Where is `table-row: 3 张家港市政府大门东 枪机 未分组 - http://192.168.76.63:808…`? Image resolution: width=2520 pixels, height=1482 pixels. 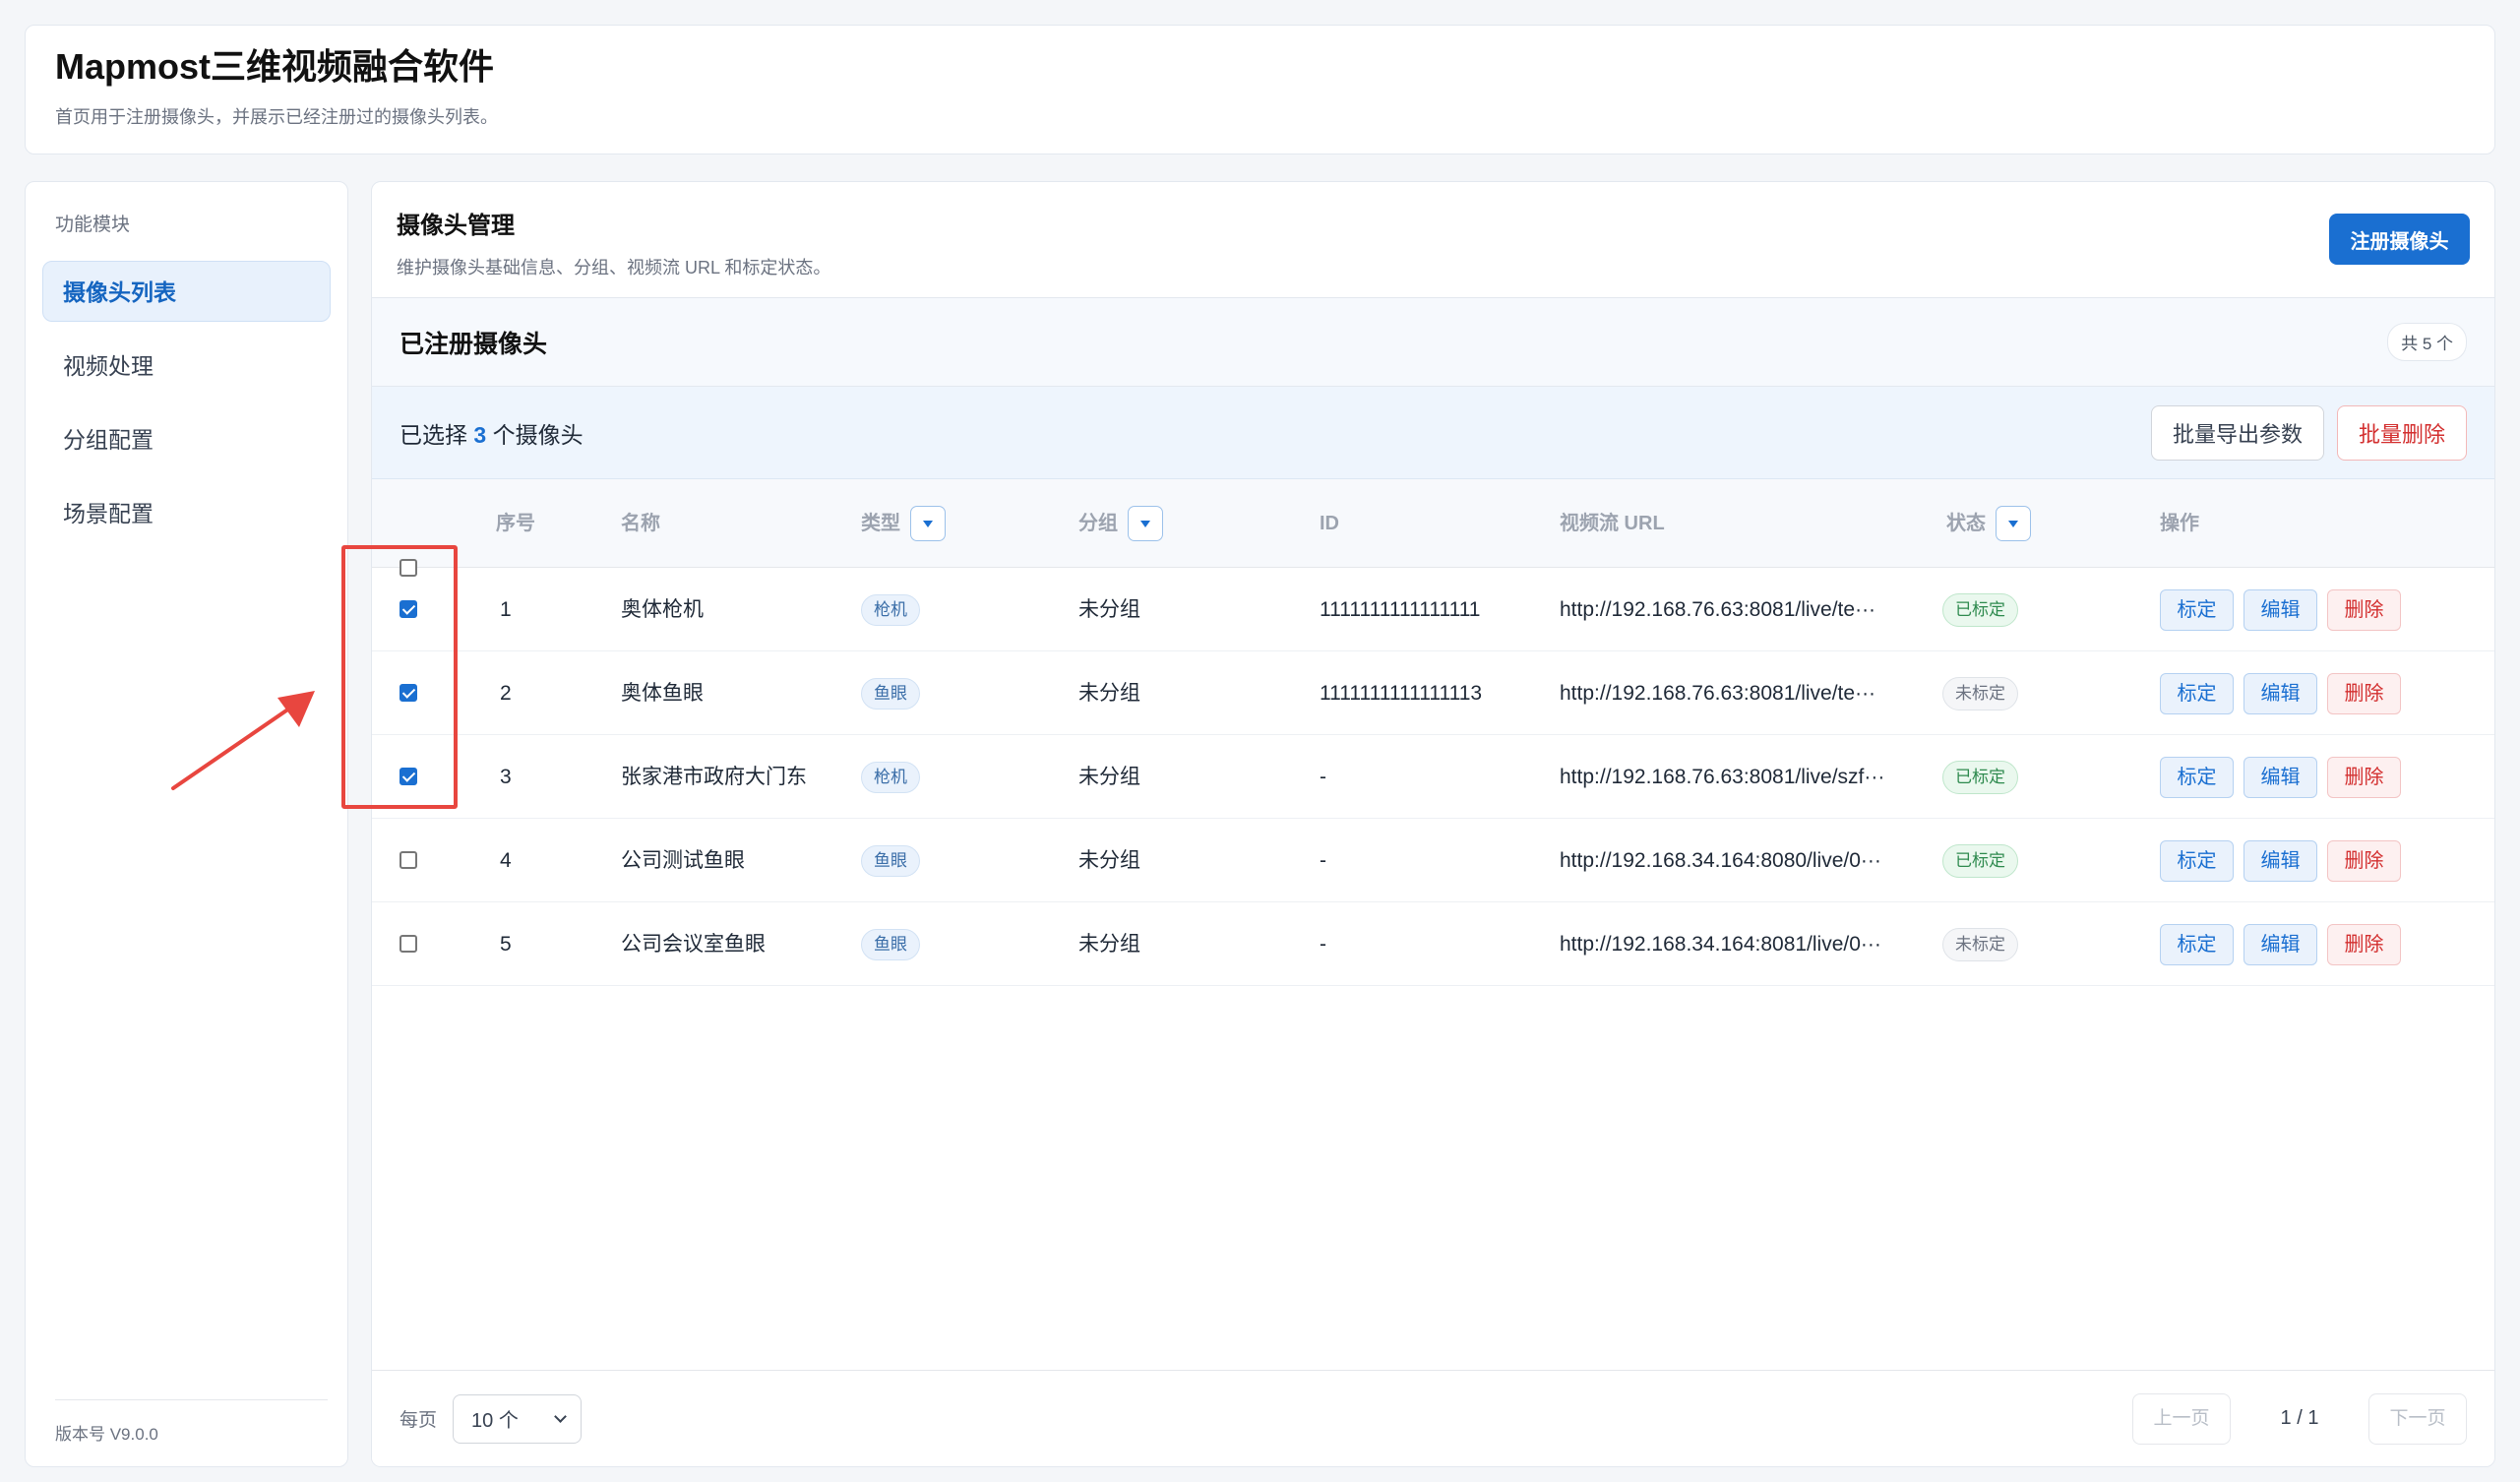 table-row: 3 张家港市政府大门东 枪机 未分组 - http://192.168.76.63:808… is located at coordinates (1433, 777).